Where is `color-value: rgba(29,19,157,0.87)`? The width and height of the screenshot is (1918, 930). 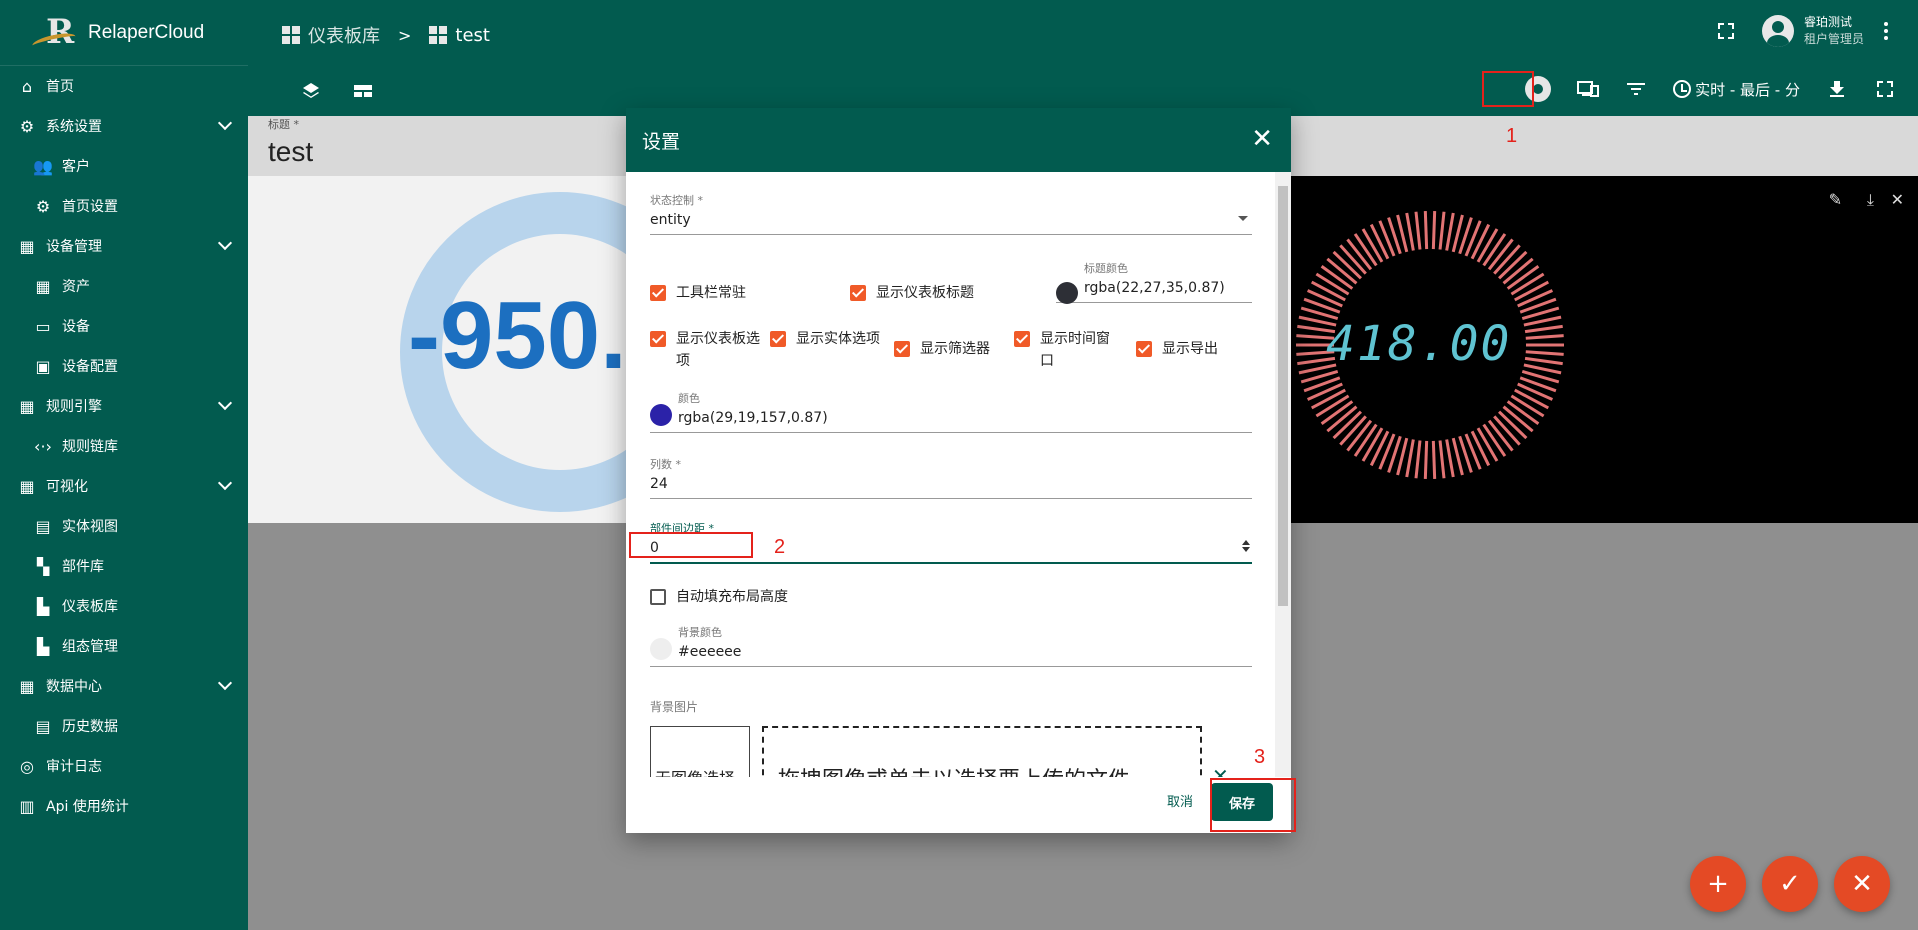 color-value: rgba(29,19,157,0.87) is located at coordinates (951, 419).